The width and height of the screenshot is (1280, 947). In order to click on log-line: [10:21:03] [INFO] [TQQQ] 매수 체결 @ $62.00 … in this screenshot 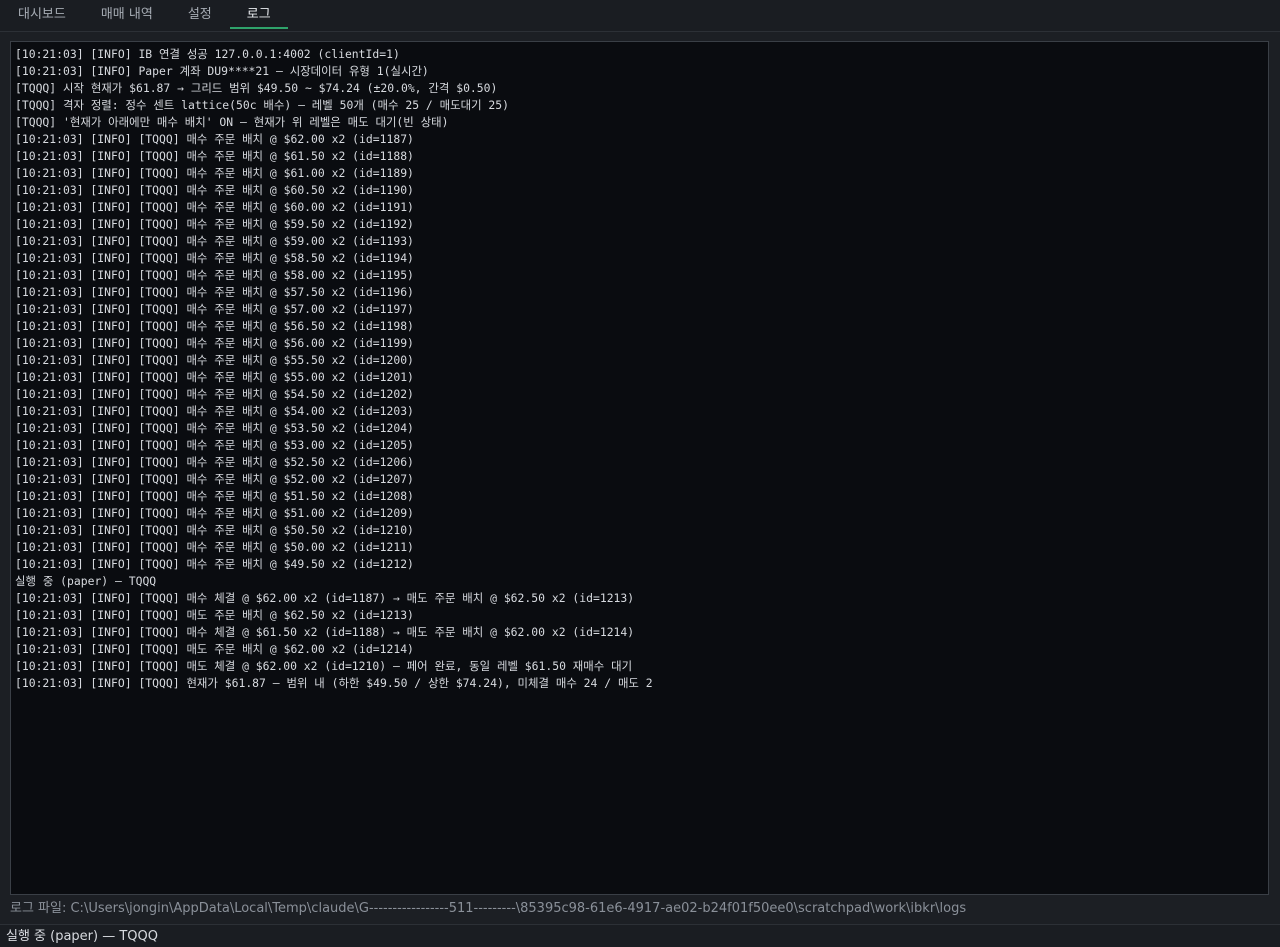, I will do `click(325, 598)`.